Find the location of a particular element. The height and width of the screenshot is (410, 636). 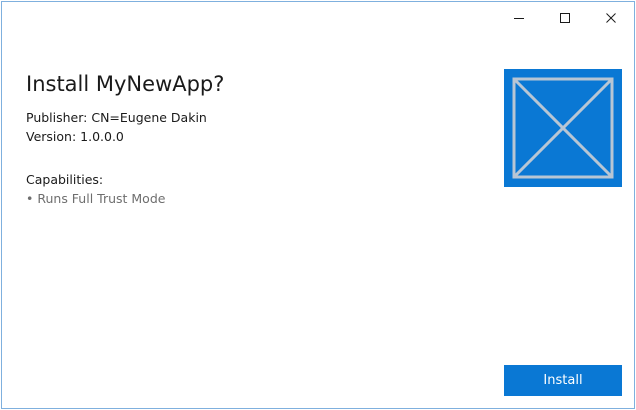

close-icon is located at coordinates (611, 18).